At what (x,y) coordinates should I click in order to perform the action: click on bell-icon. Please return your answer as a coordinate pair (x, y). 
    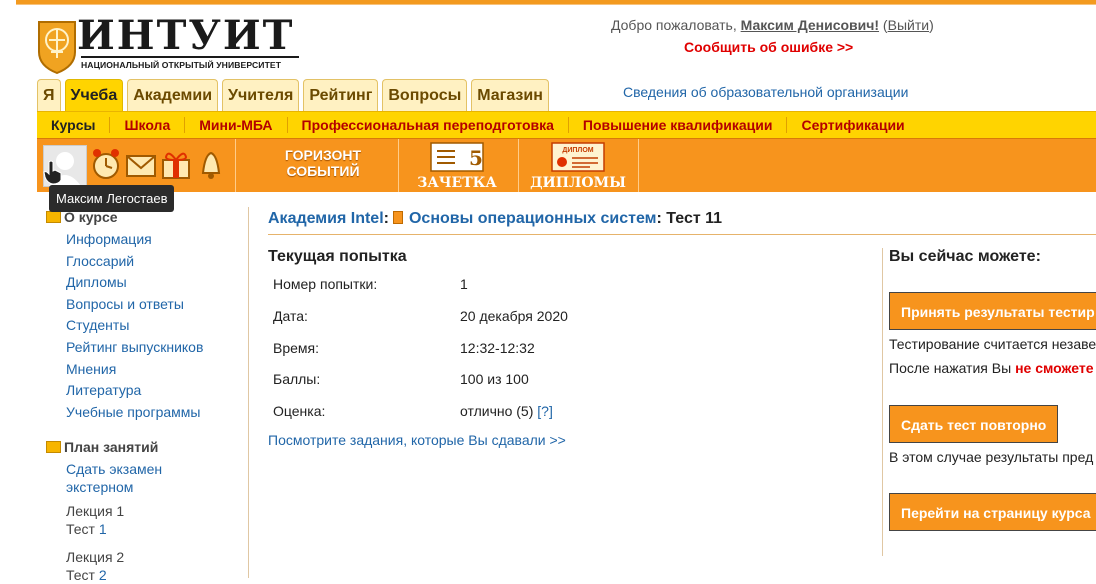
    Looking at the image, I should click on (211, 164).